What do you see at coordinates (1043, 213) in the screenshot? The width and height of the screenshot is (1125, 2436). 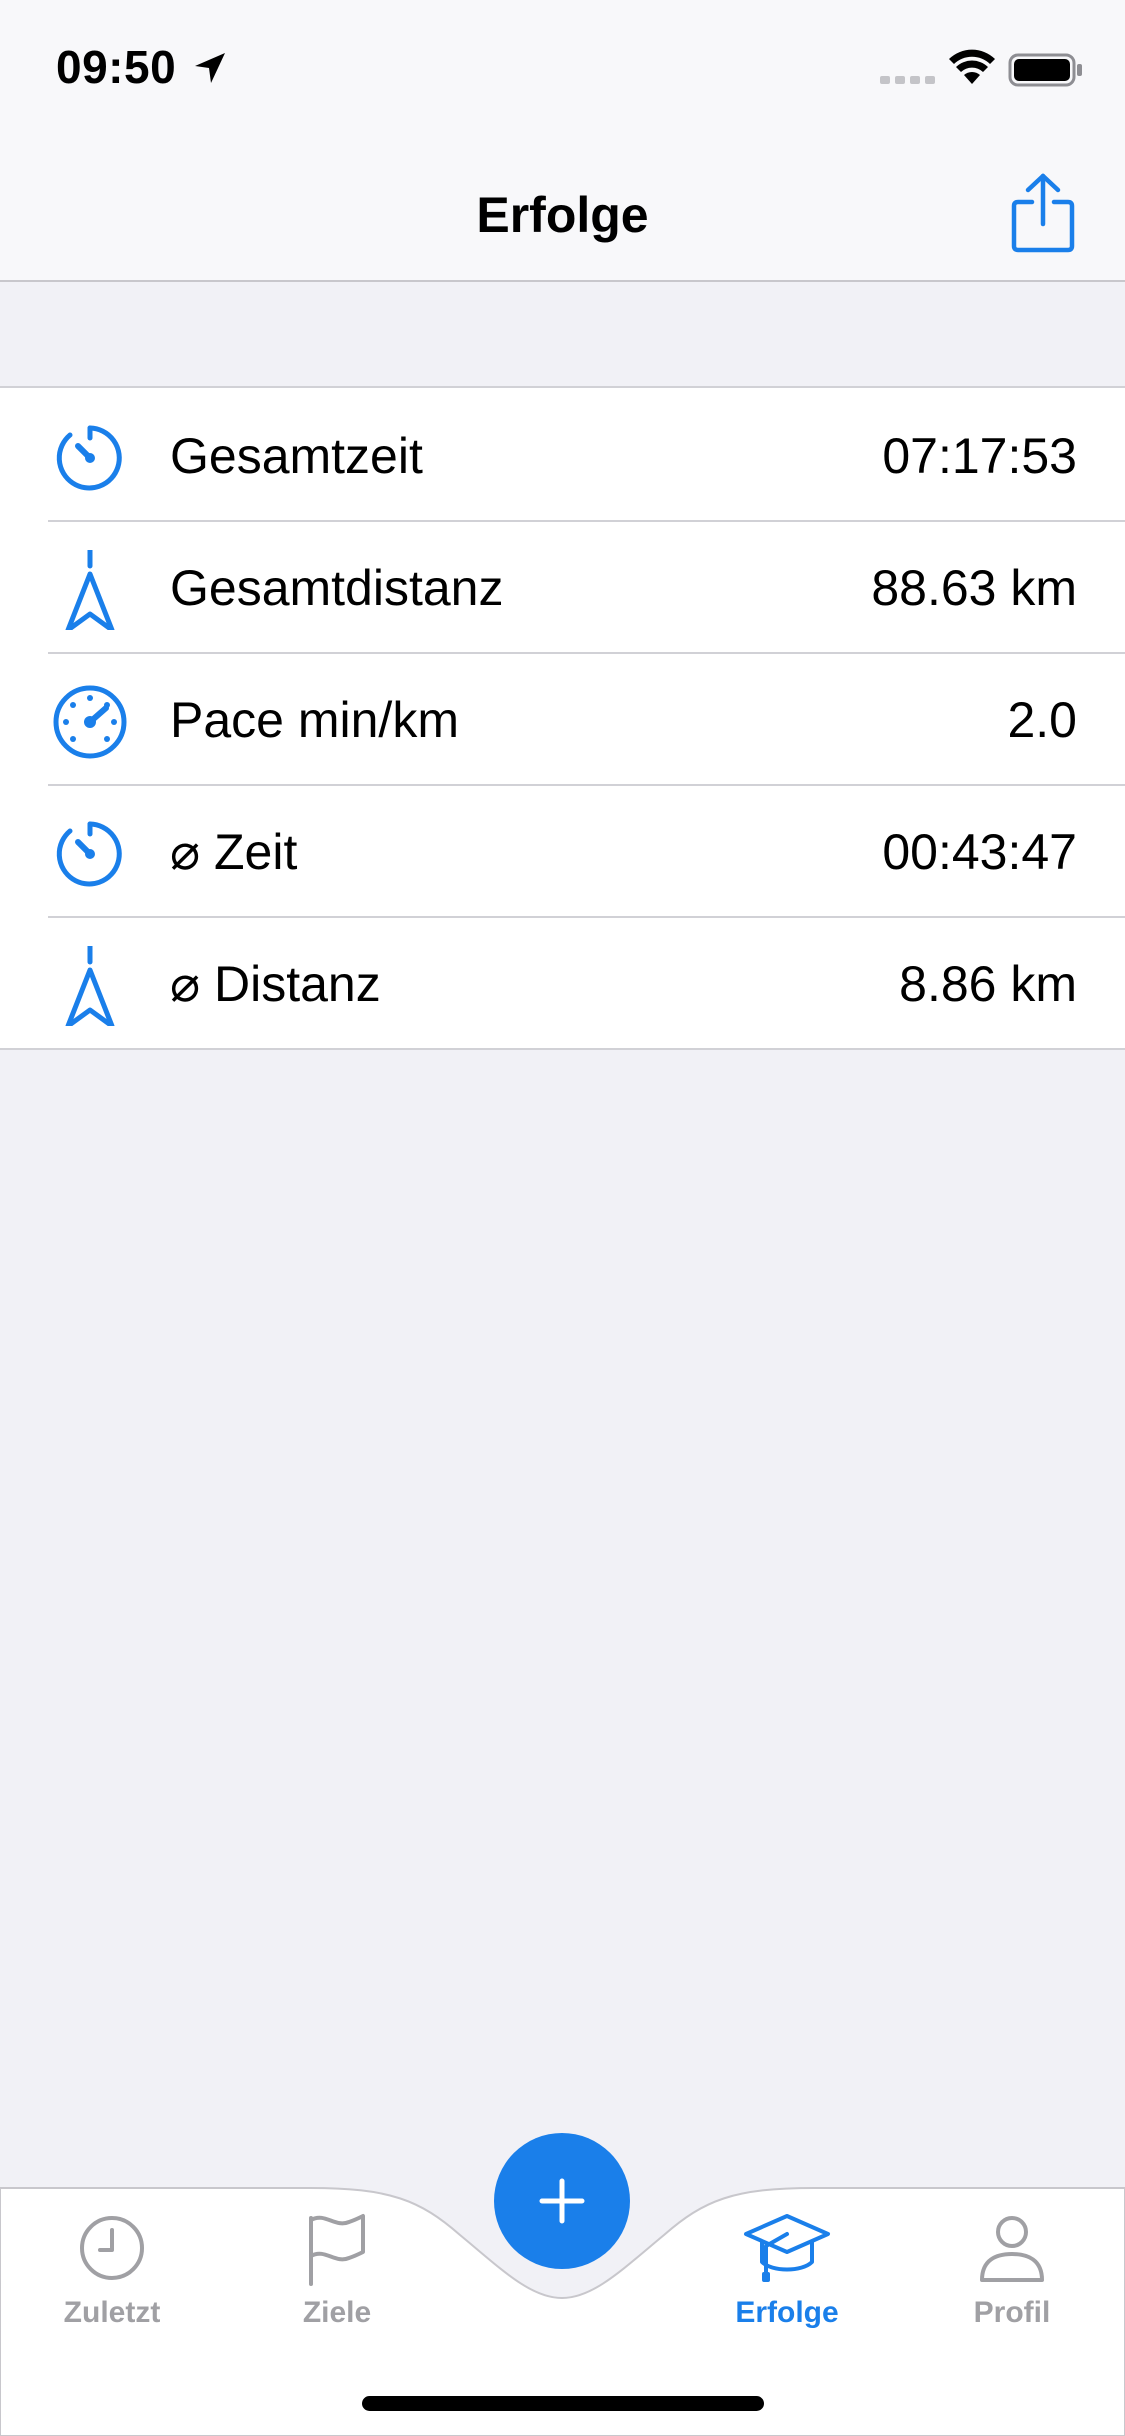 I see `share-icon` at bounding box center [1043, 213].